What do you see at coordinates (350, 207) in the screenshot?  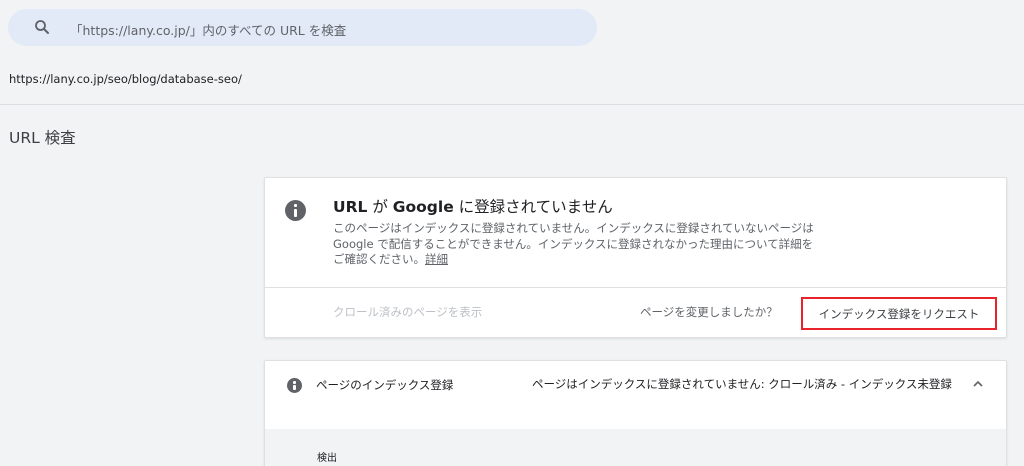 I see `status-heading-url: URL` at bounding box center [350, 207].